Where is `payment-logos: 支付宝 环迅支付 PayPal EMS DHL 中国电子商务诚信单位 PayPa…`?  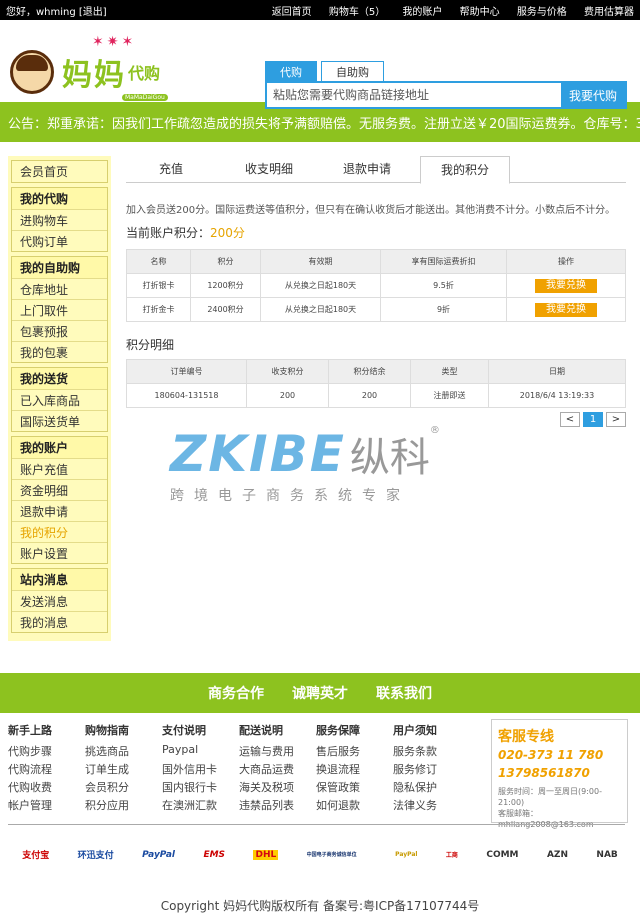
payment-logos: 支付宝 环迅支付 PayPal EMS DHL 中国电子商务诚信单位 PayPa… is located at coordinates (320, 854).